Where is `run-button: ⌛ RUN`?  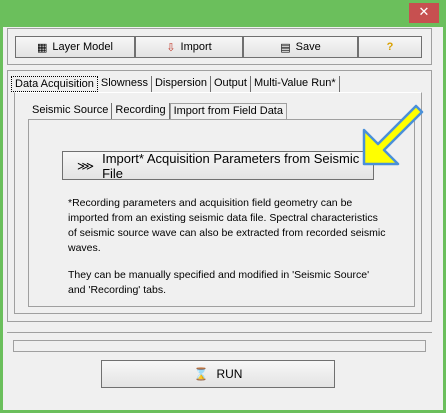 run-button: ⌛ RUN is located at coordinates (218, 374).